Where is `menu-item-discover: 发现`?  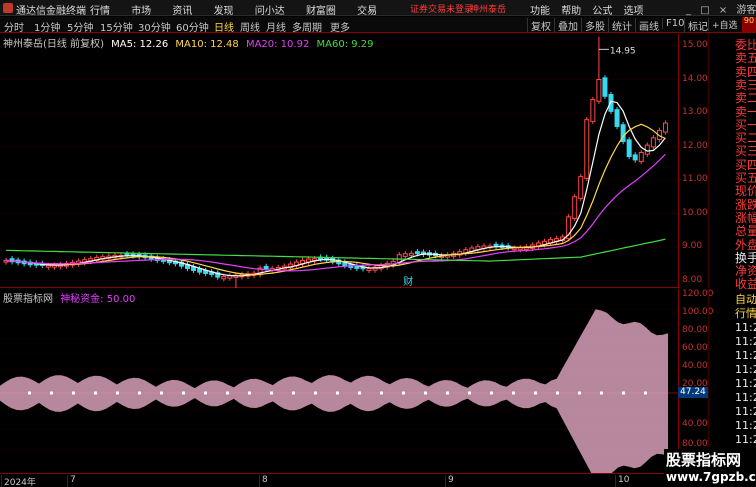
menu-item-discover: 发现 is located at coordinates (224, 11).